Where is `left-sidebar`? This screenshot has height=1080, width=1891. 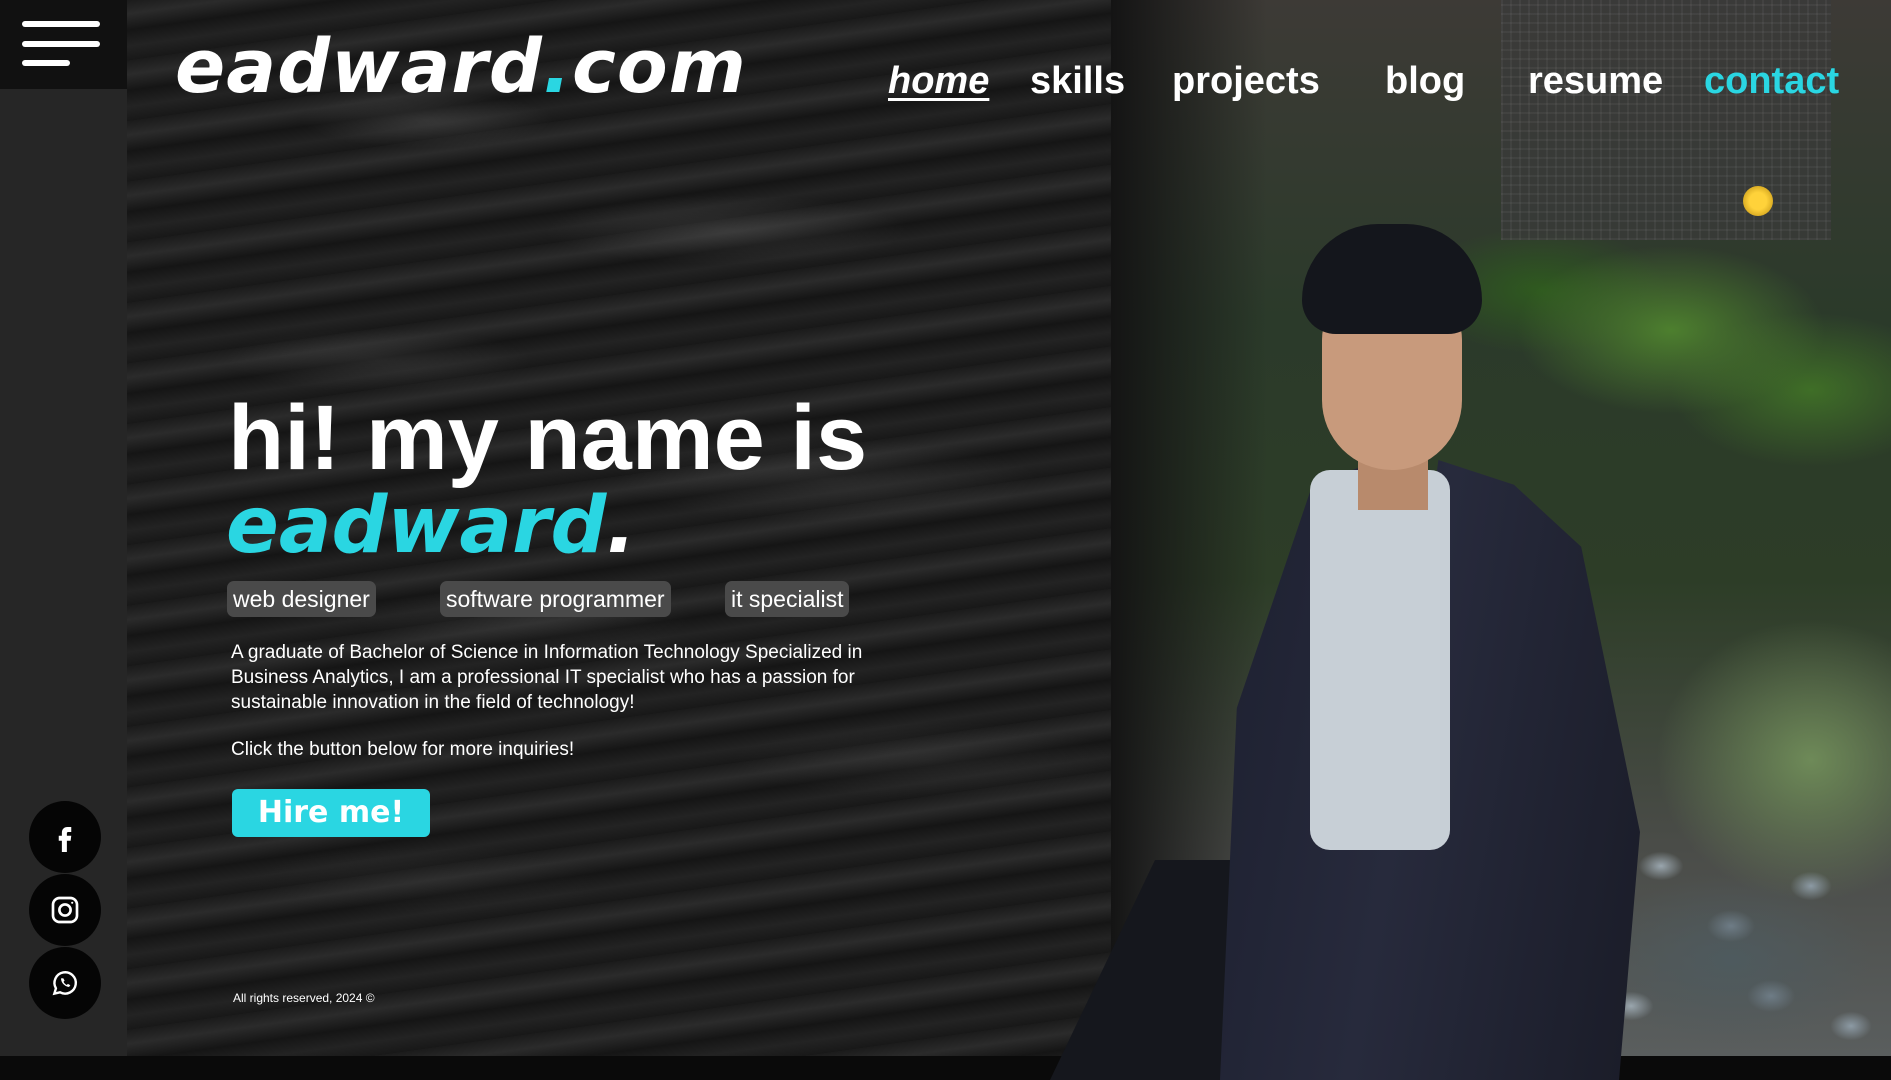
left-sidebar is located at coordinates (63, 528).